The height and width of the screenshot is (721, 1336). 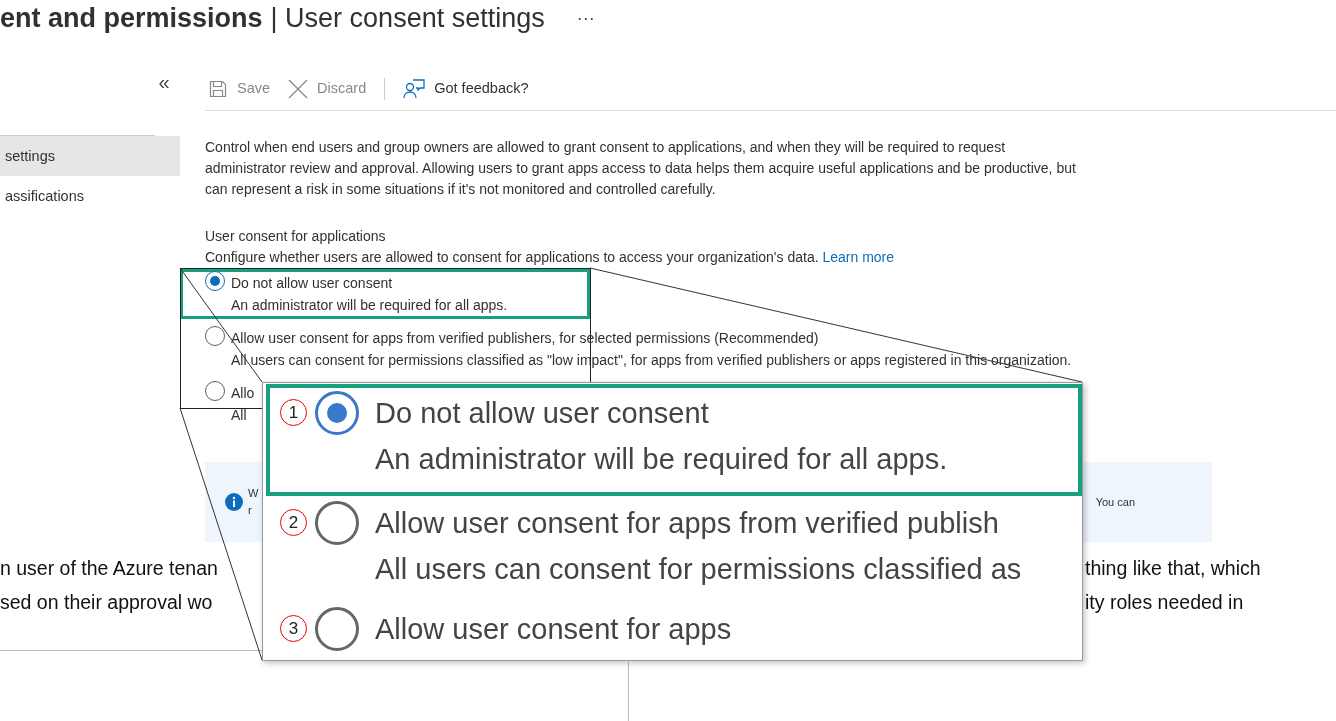 What do you see at coordinates (90, 196) in the screenshot?
I see `sidebar-item: assifications` at bounding box center [90, 196].